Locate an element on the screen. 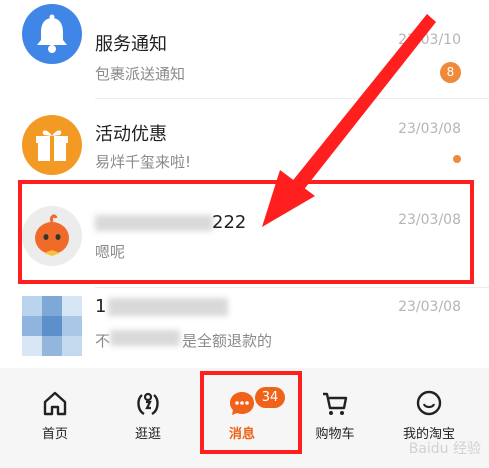 This screenshot has height=468, width=489. highlight-box-tab is located at coordinates (251, 412).